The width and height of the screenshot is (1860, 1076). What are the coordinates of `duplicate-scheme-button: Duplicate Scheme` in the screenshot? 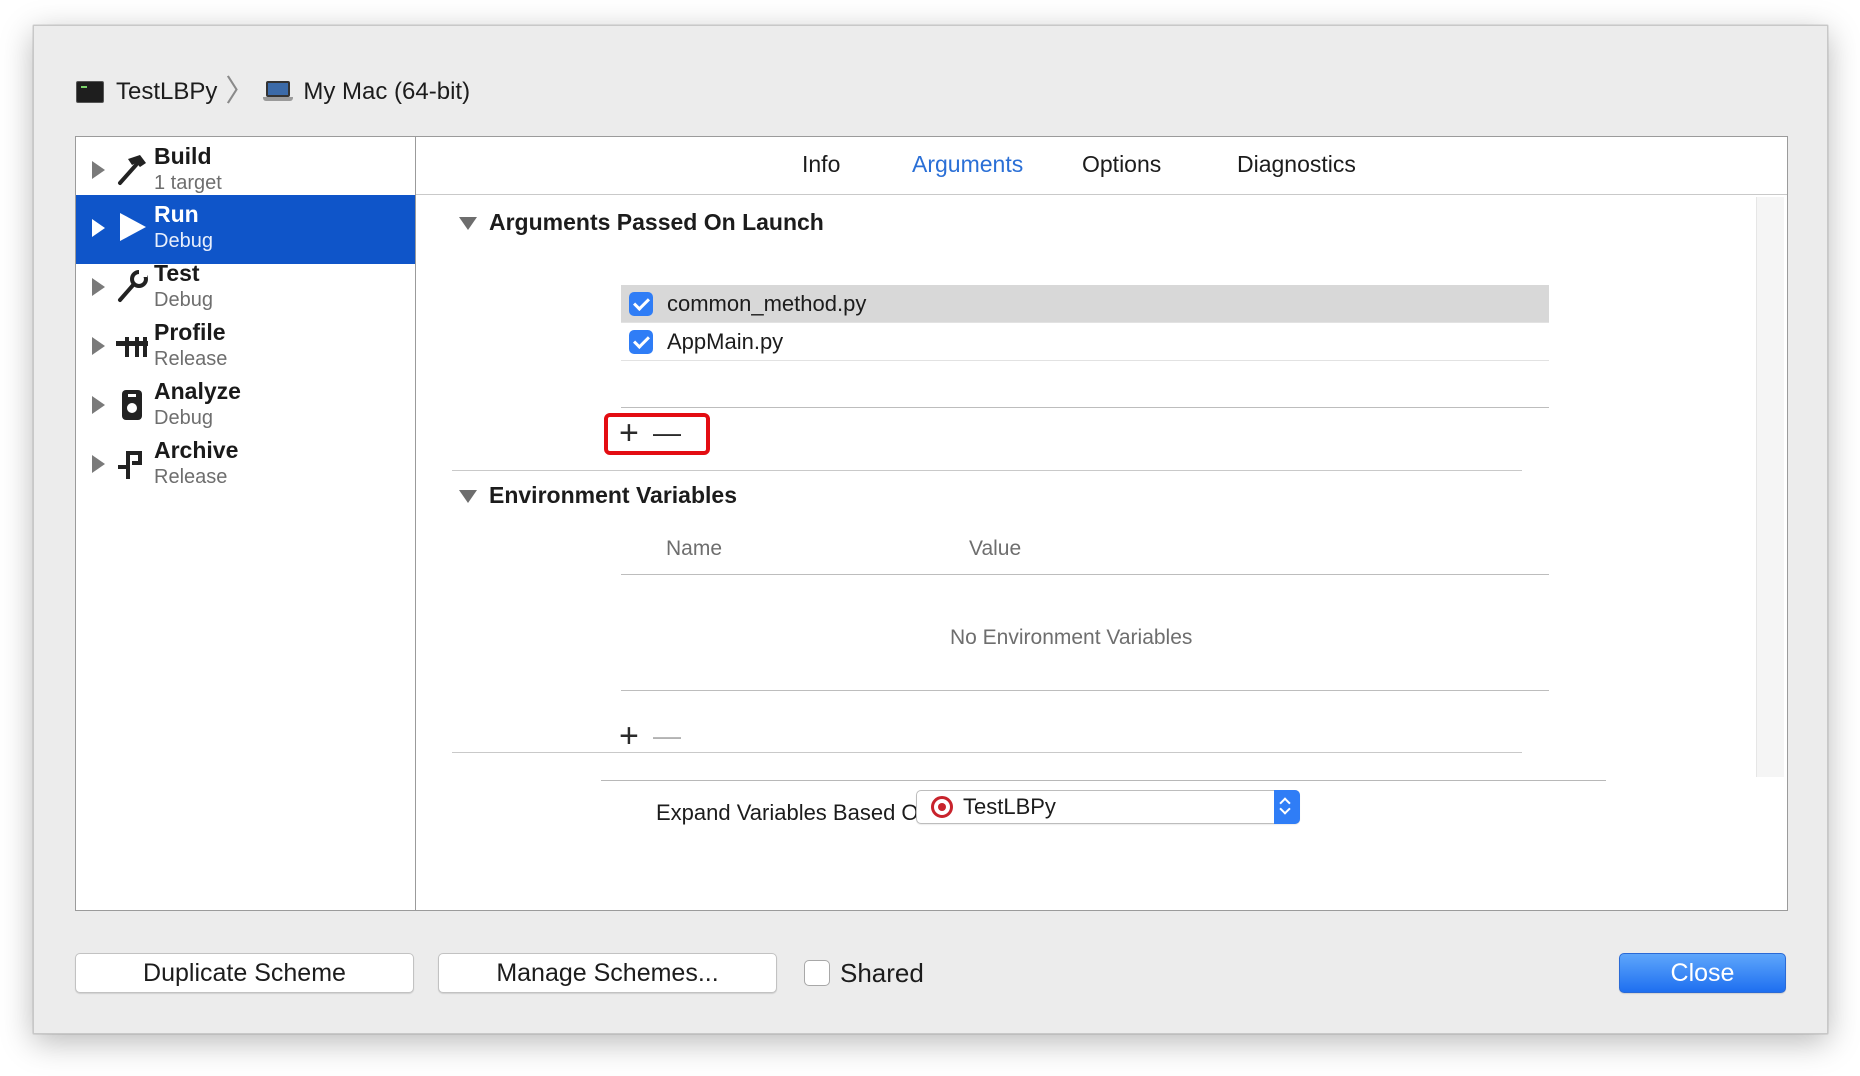 It's located at (244, 973).